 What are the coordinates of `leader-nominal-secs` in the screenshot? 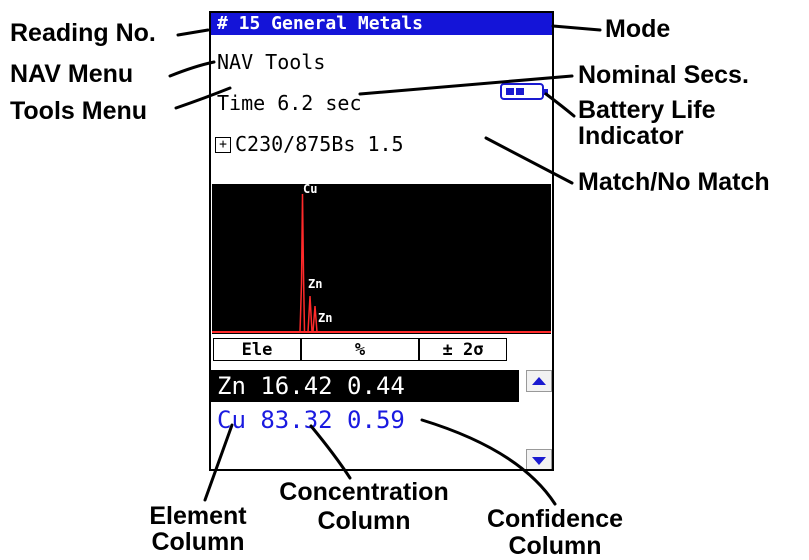 It's located at (466, 85).